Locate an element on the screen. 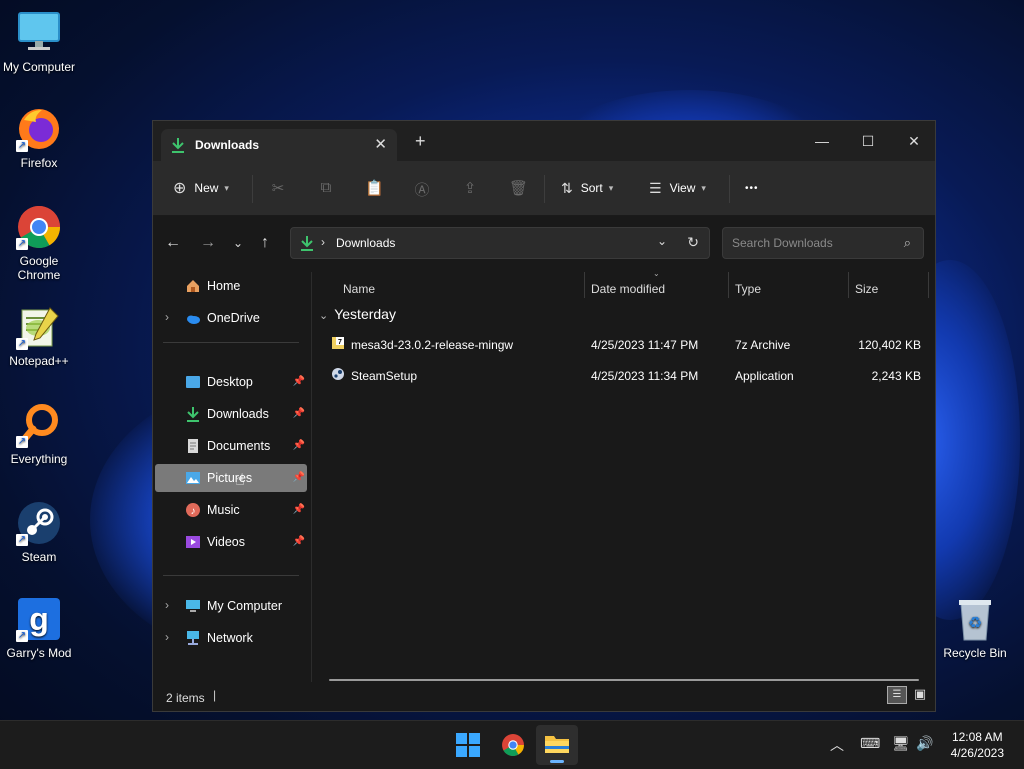 The width and height of the screenshot is (1024, 769). firefox-icon: ↗ is located at coordinates (39, 129).